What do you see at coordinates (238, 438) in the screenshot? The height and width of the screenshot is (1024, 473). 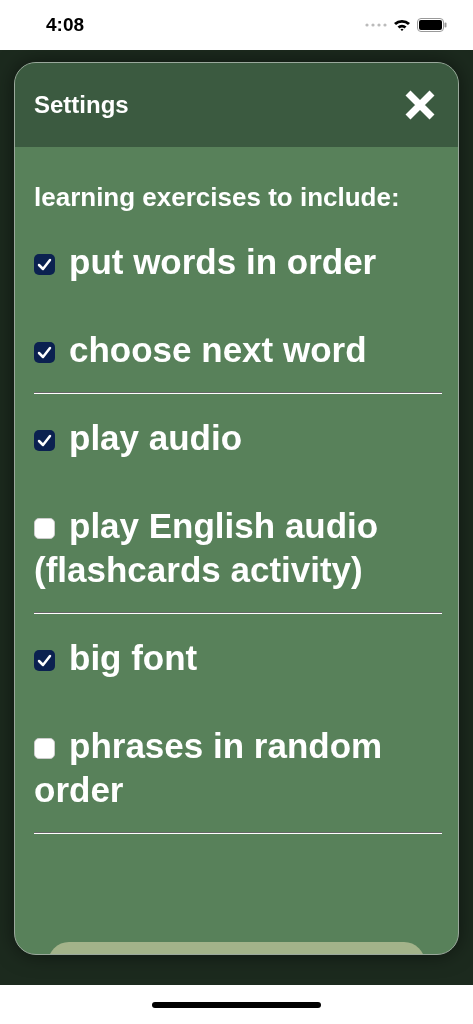 I see `option-label: play audio` at bounding box center [238, 438].